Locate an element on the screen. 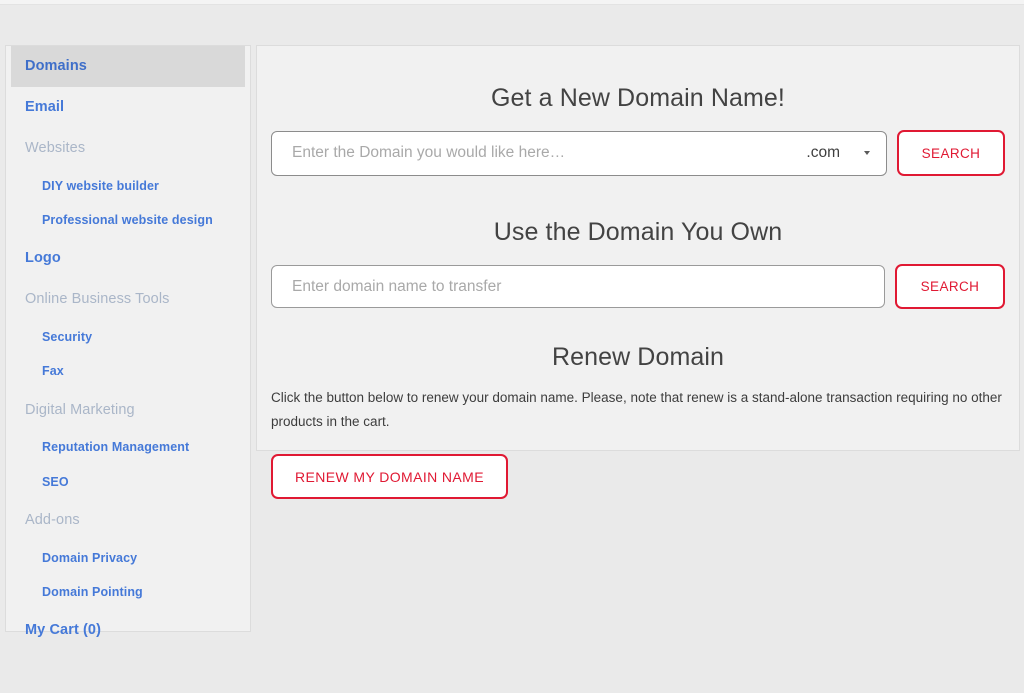 Image resolution: width=1024 pixels, height=693 pixels. sidebar-section-websites: Websites is located at coordinates (55, 148).